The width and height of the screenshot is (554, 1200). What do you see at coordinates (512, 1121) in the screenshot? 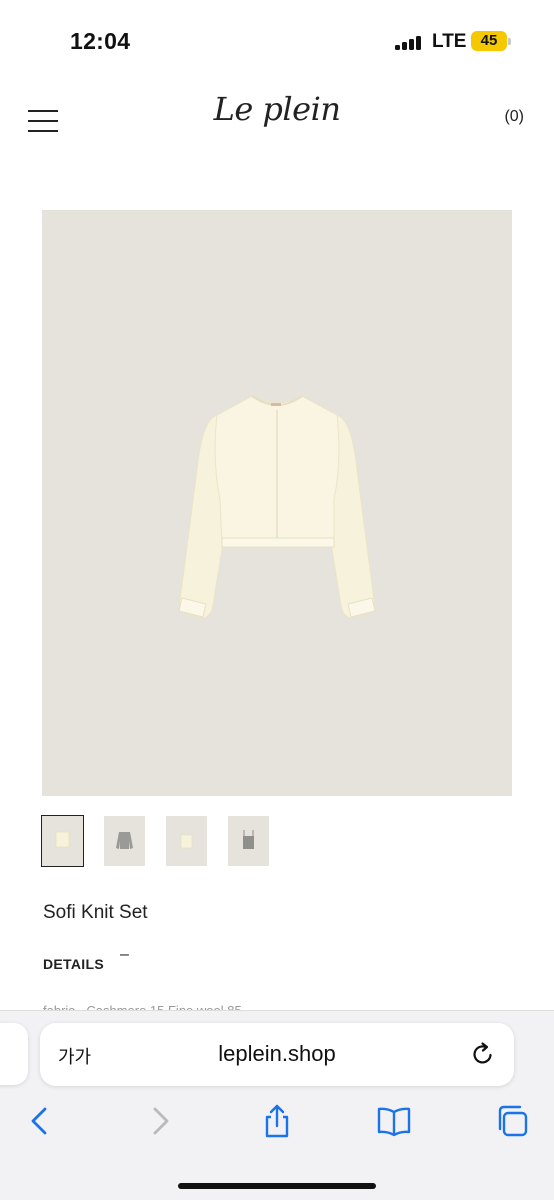
I see `tabs-icon` at bounding box center [512, 1121].